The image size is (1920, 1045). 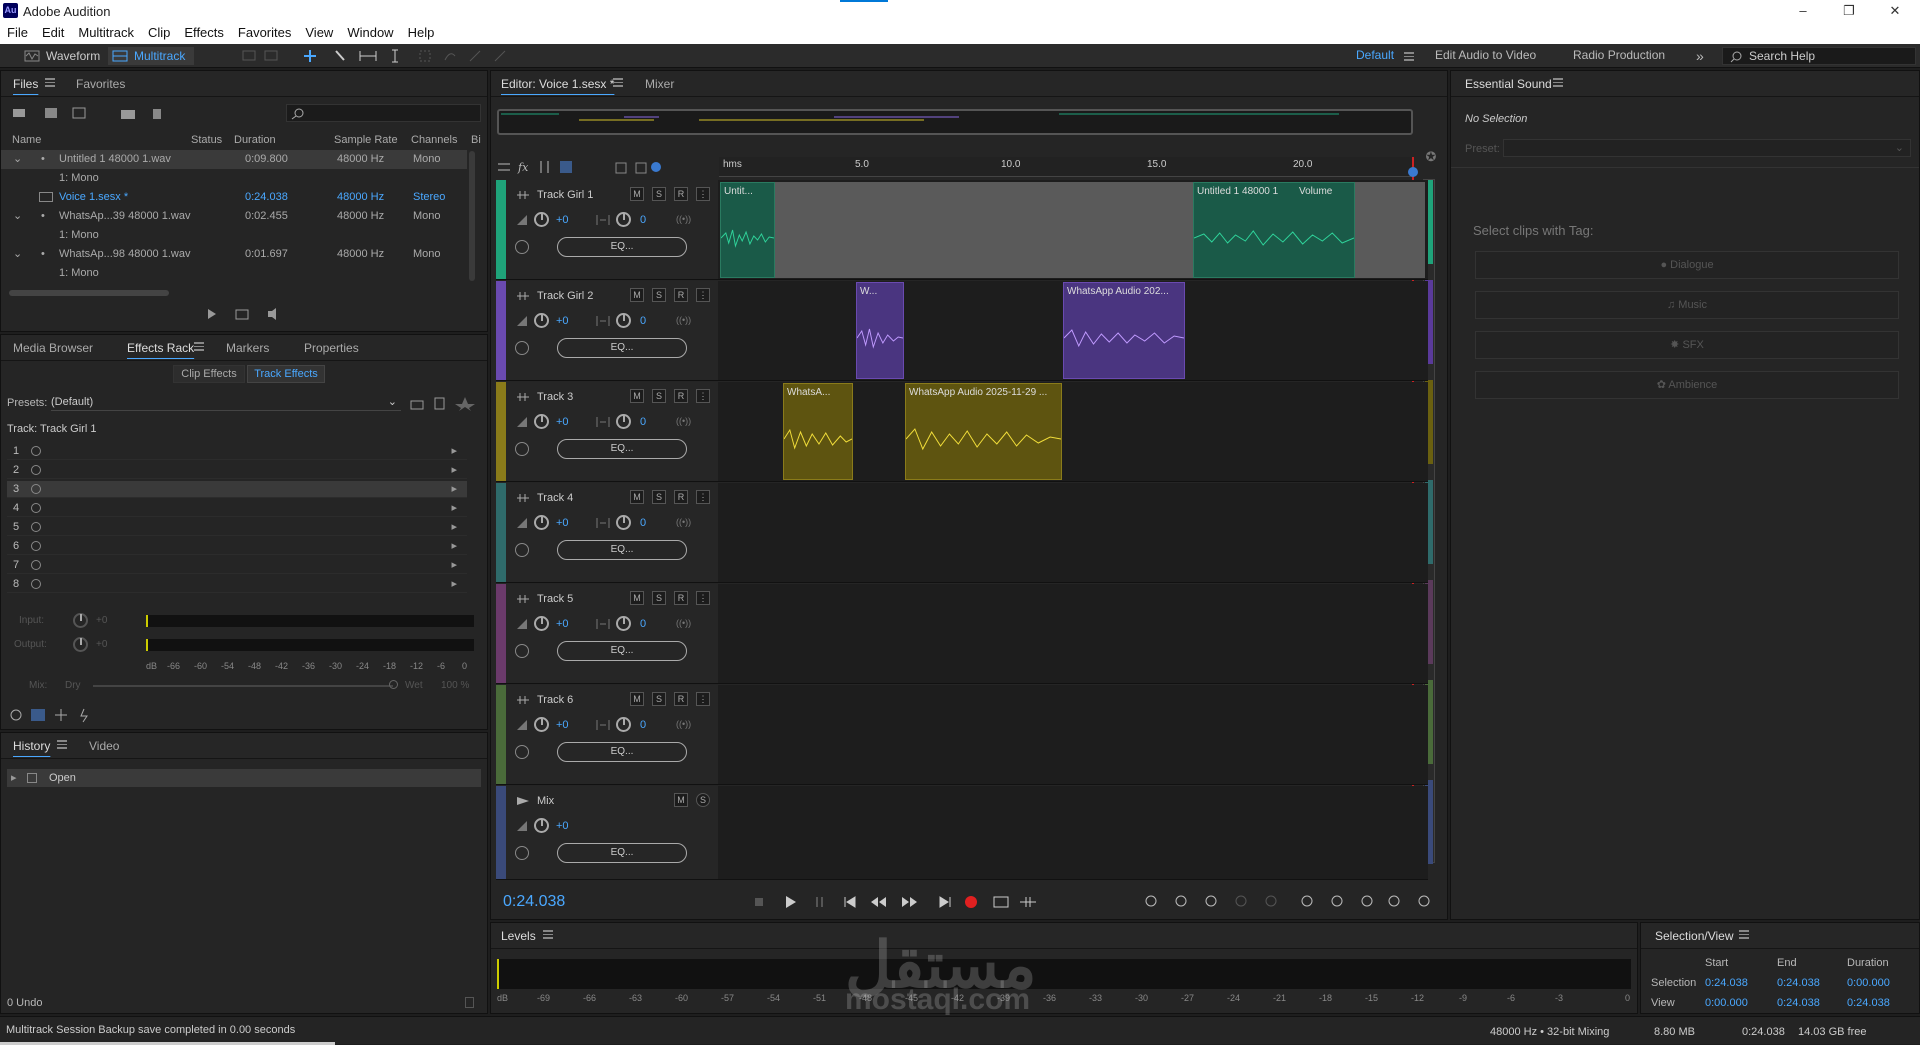 What do you see at coordinates (100, 84) in the screenshot?
I see `tab-favorites: Favorites` at bounding box center [100, 84].